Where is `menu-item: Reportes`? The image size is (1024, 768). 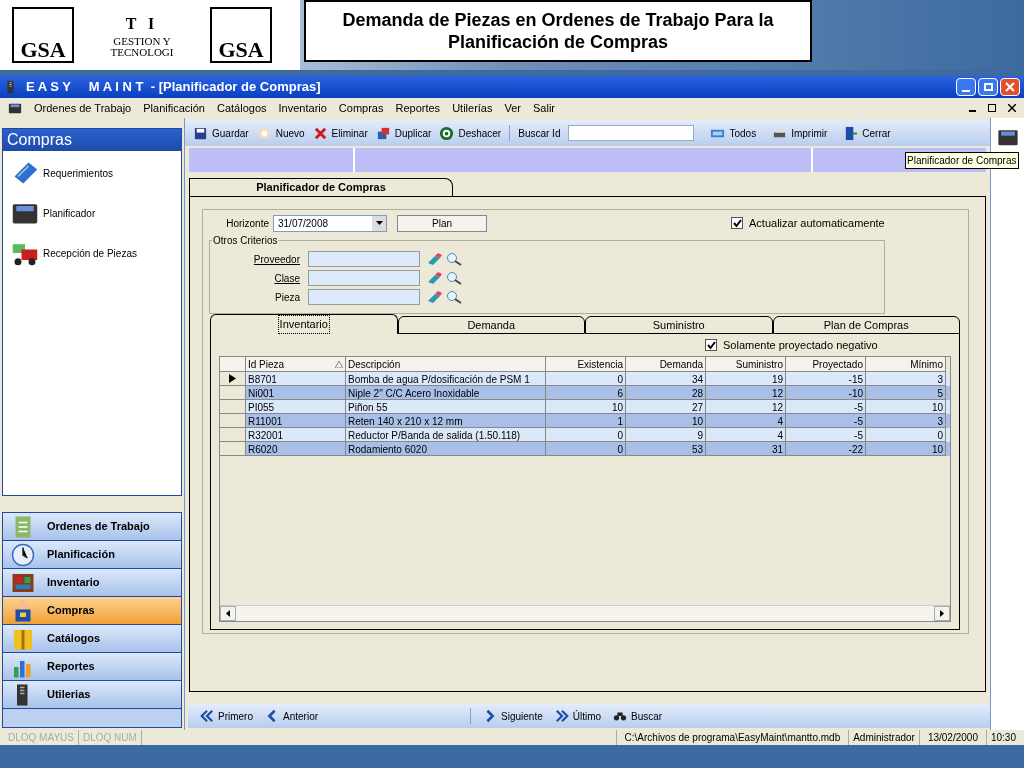 menu-item: Reportes is located at coordinates (418, 108).